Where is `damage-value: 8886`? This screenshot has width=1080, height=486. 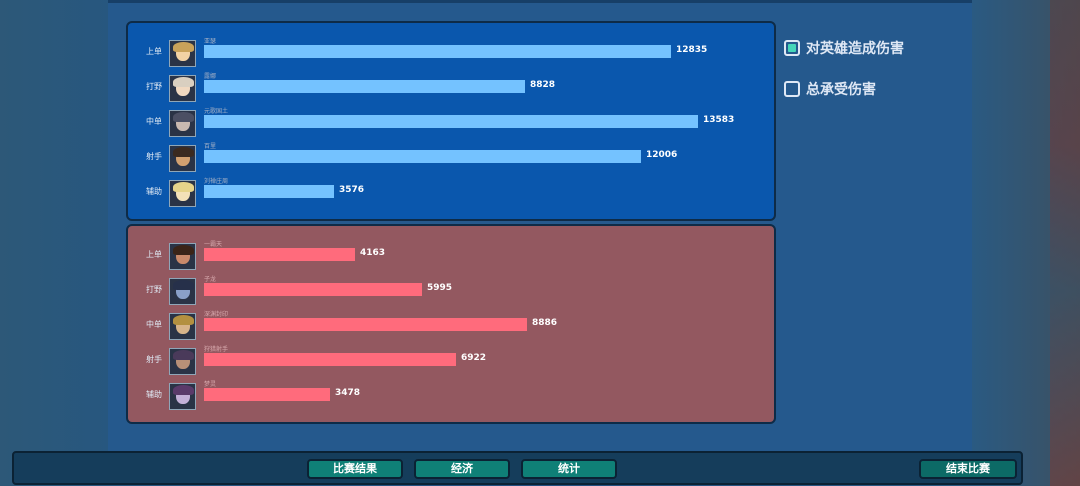 damage-value: 8886 is located at coordinates (545, 323).